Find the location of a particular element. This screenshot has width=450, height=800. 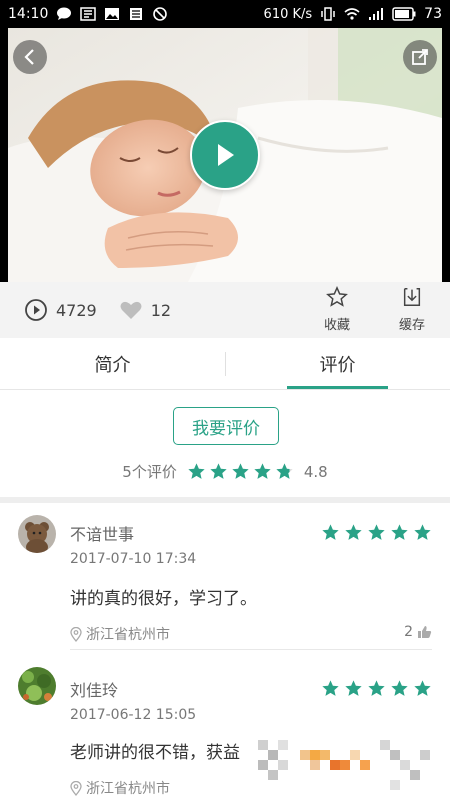

review-like-count: 2 is located at coordinates (408, 632).